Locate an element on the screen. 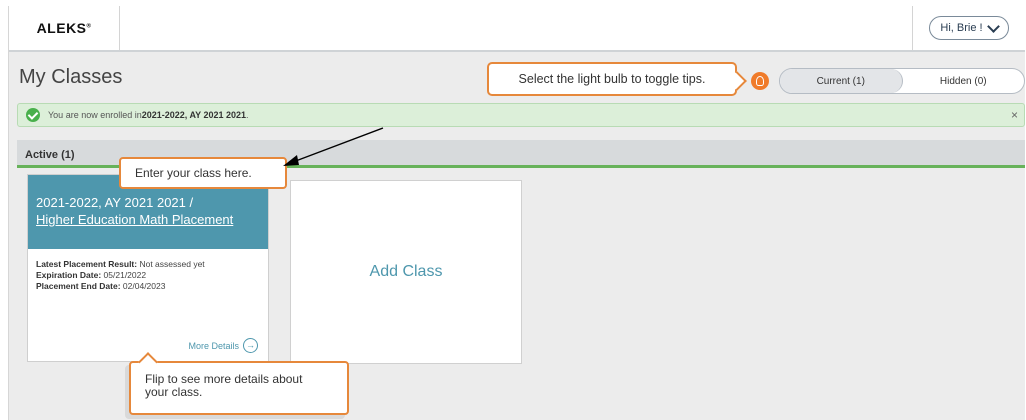  notice-class-name: 2021-2022, AY 2021 2021 is located at coordinates (194, 115).